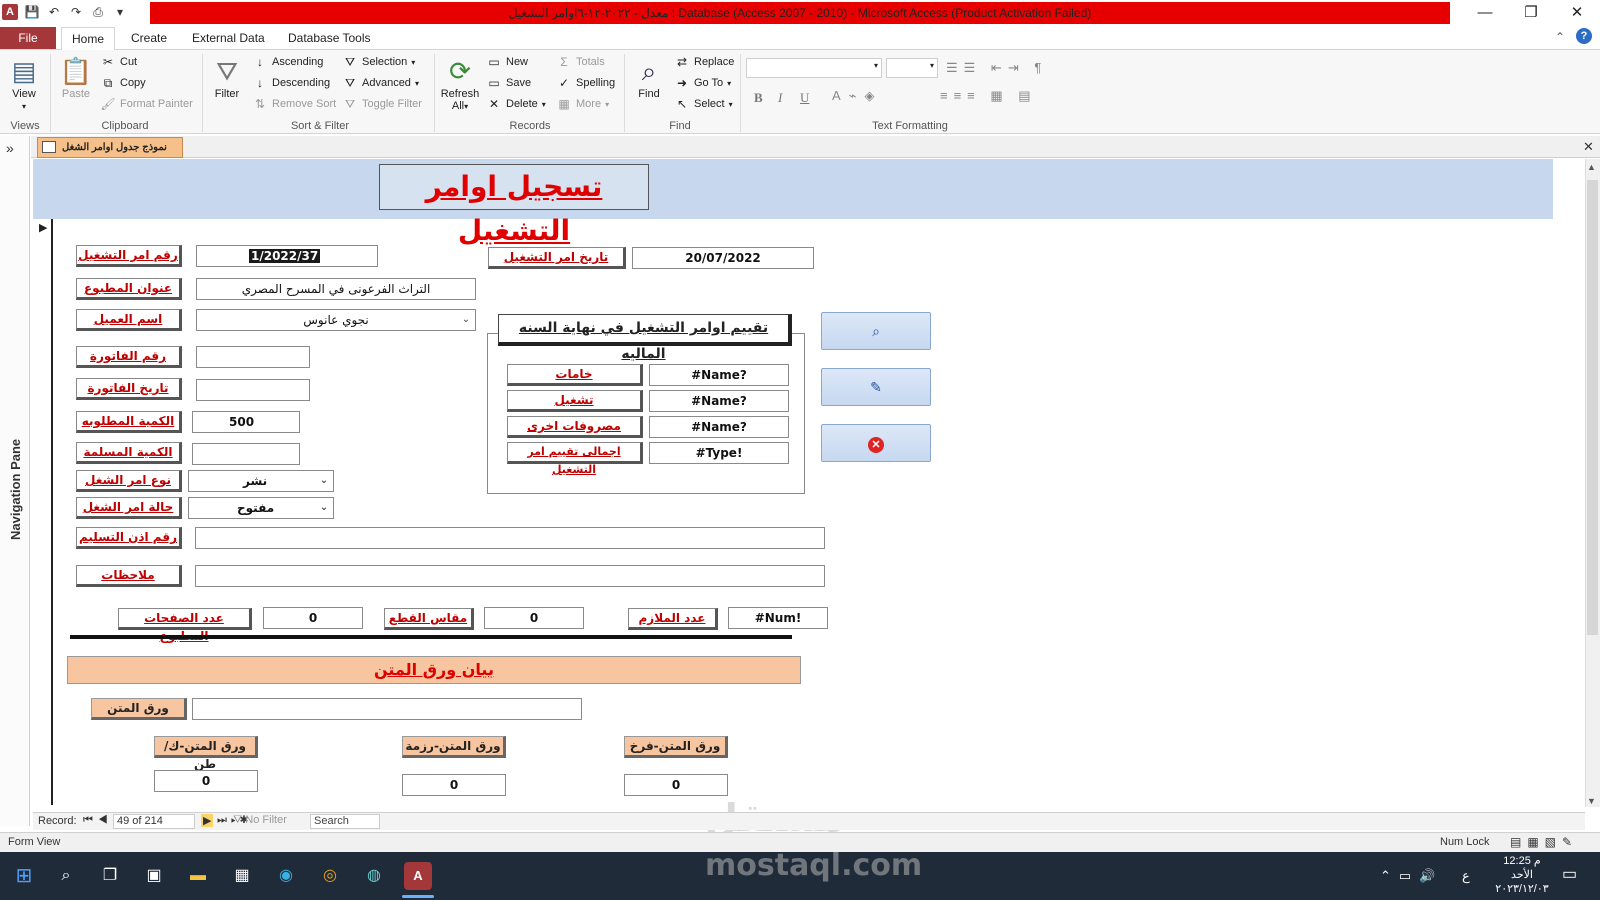 The height and width of the screenshot is (900, 1600). What do you see at coordinates (10, 148) in the screenshot?
I see `expand-nav-icon: »` at bounding box center [10, 148].